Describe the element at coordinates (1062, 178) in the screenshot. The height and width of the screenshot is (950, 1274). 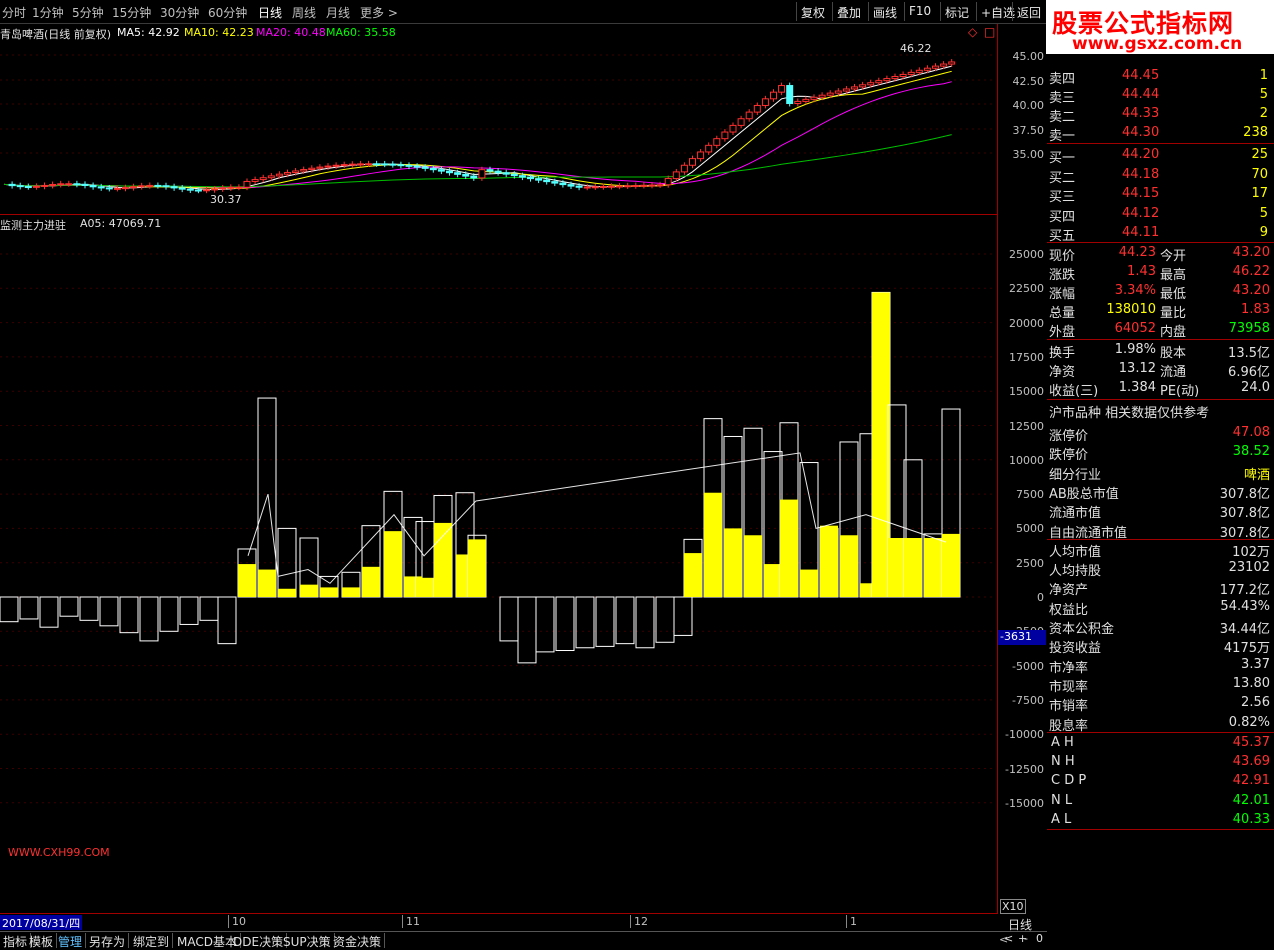
I see `bid-label: 买二` at that location.